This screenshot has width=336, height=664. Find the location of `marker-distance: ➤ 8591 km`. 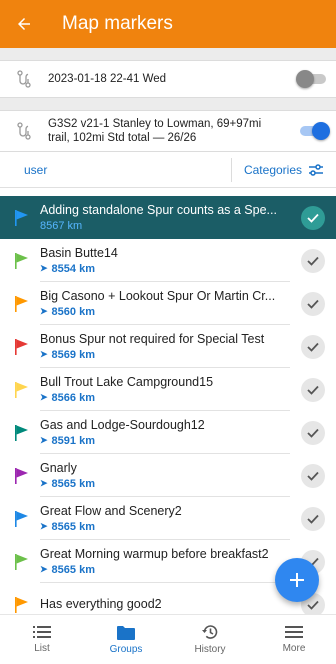

marker-distance: ➤ 8591 km is located at coordinates (162, 441).